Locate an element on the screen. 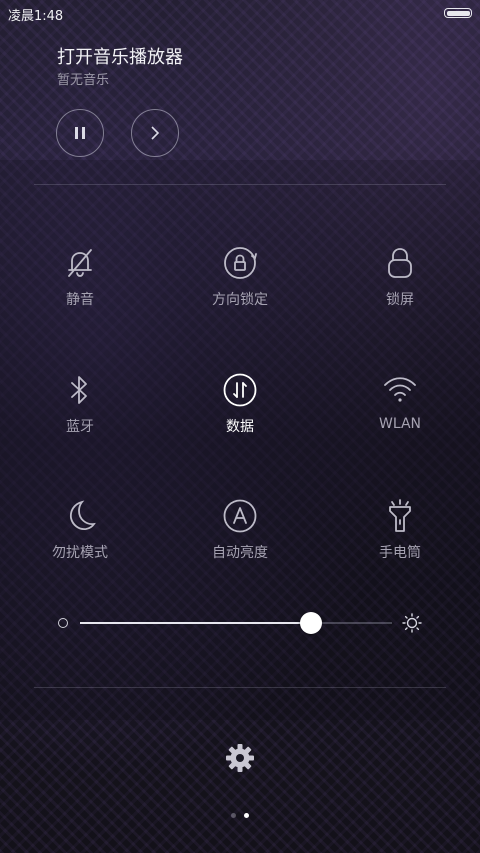 This screenshot has height=853, width=480. brightness-slider is located at coordinates (236, 623).